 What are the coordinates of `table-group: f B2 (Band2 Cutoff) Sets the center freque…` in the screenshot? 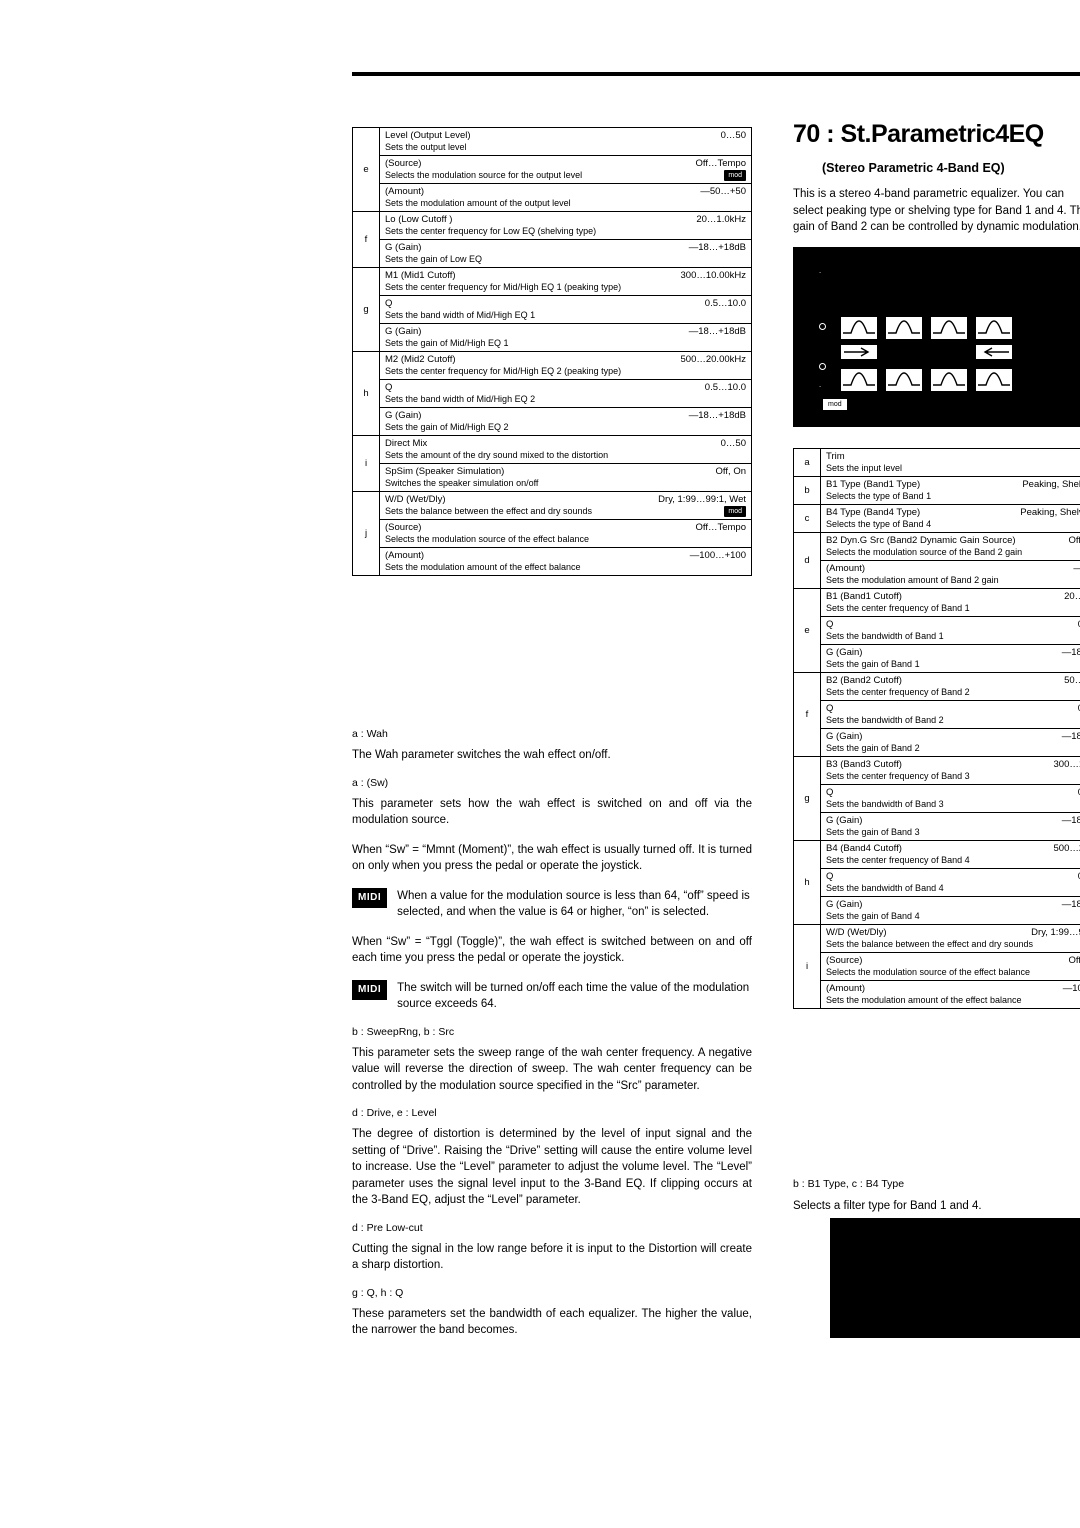 It's located at (937, 715).